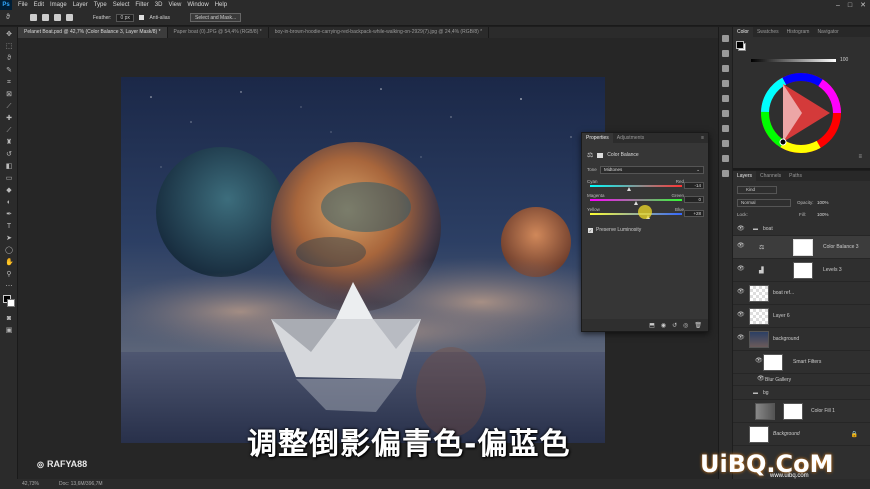  Describe the element at coordinates (141, 5) in the screenshot. I see `menu-filter: Filter` at that location.